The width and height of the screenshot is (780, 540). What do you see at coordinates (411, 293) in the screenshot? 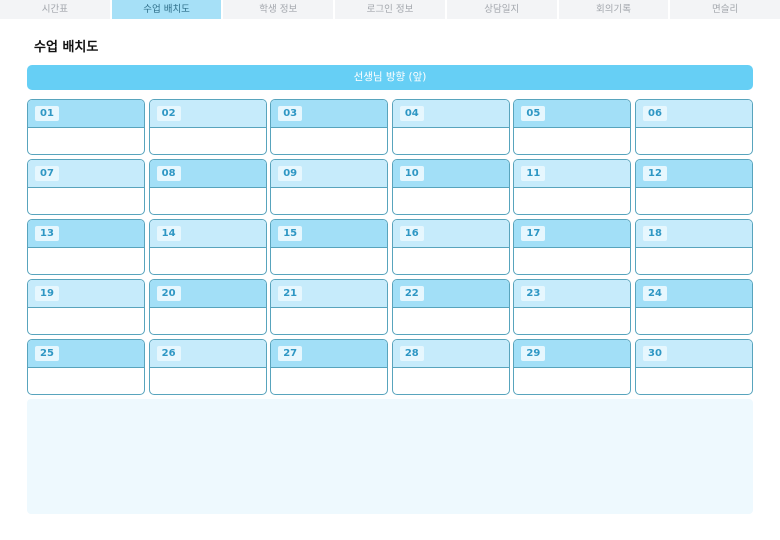
I see `desk-number-badge: 22` at bounding box center [411, 293].